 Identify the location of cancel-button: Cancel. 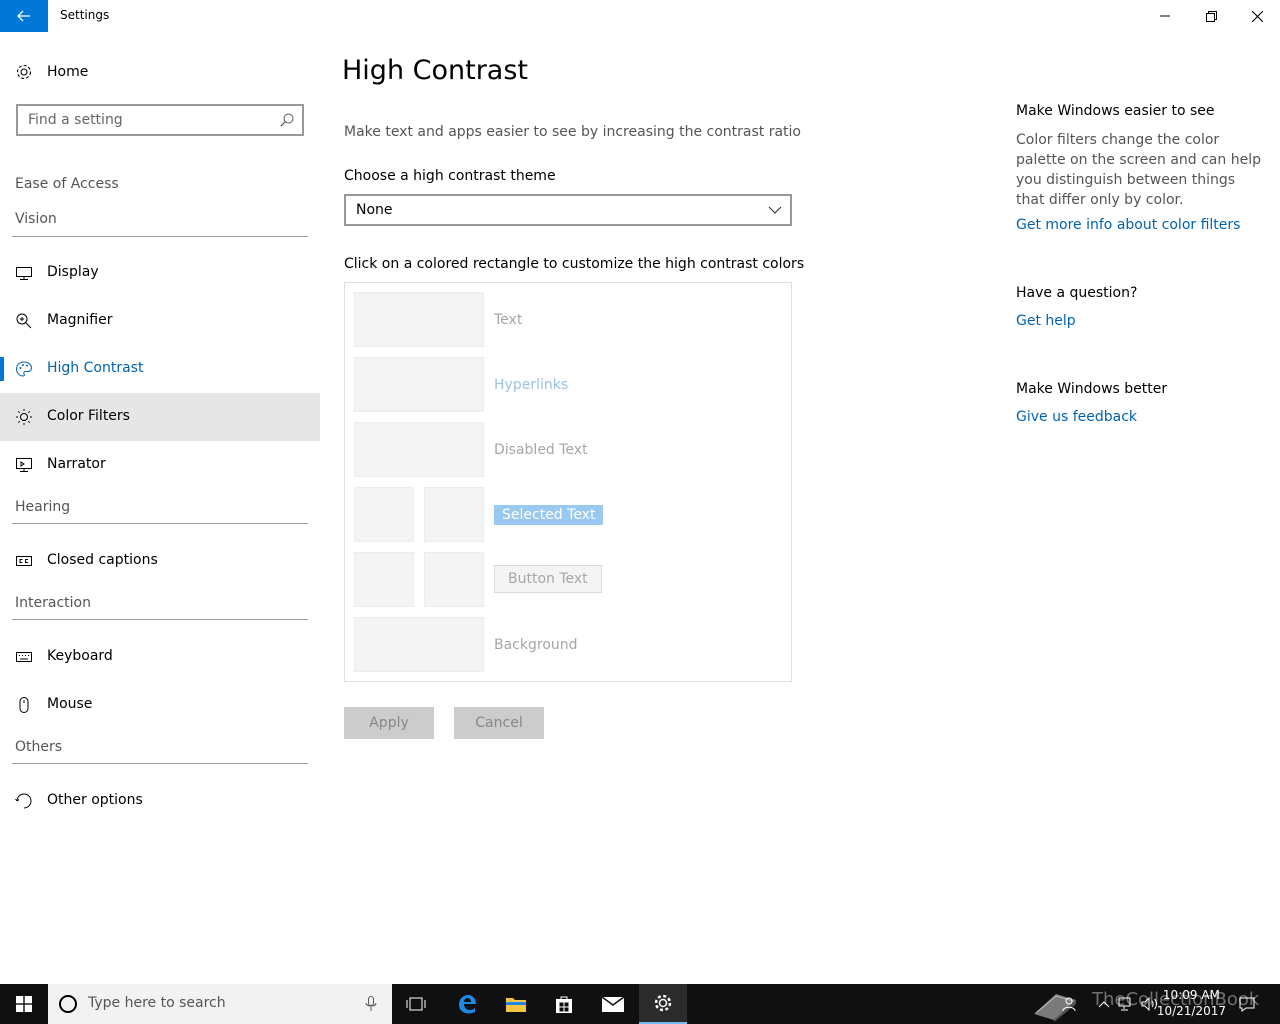
(499, 723).